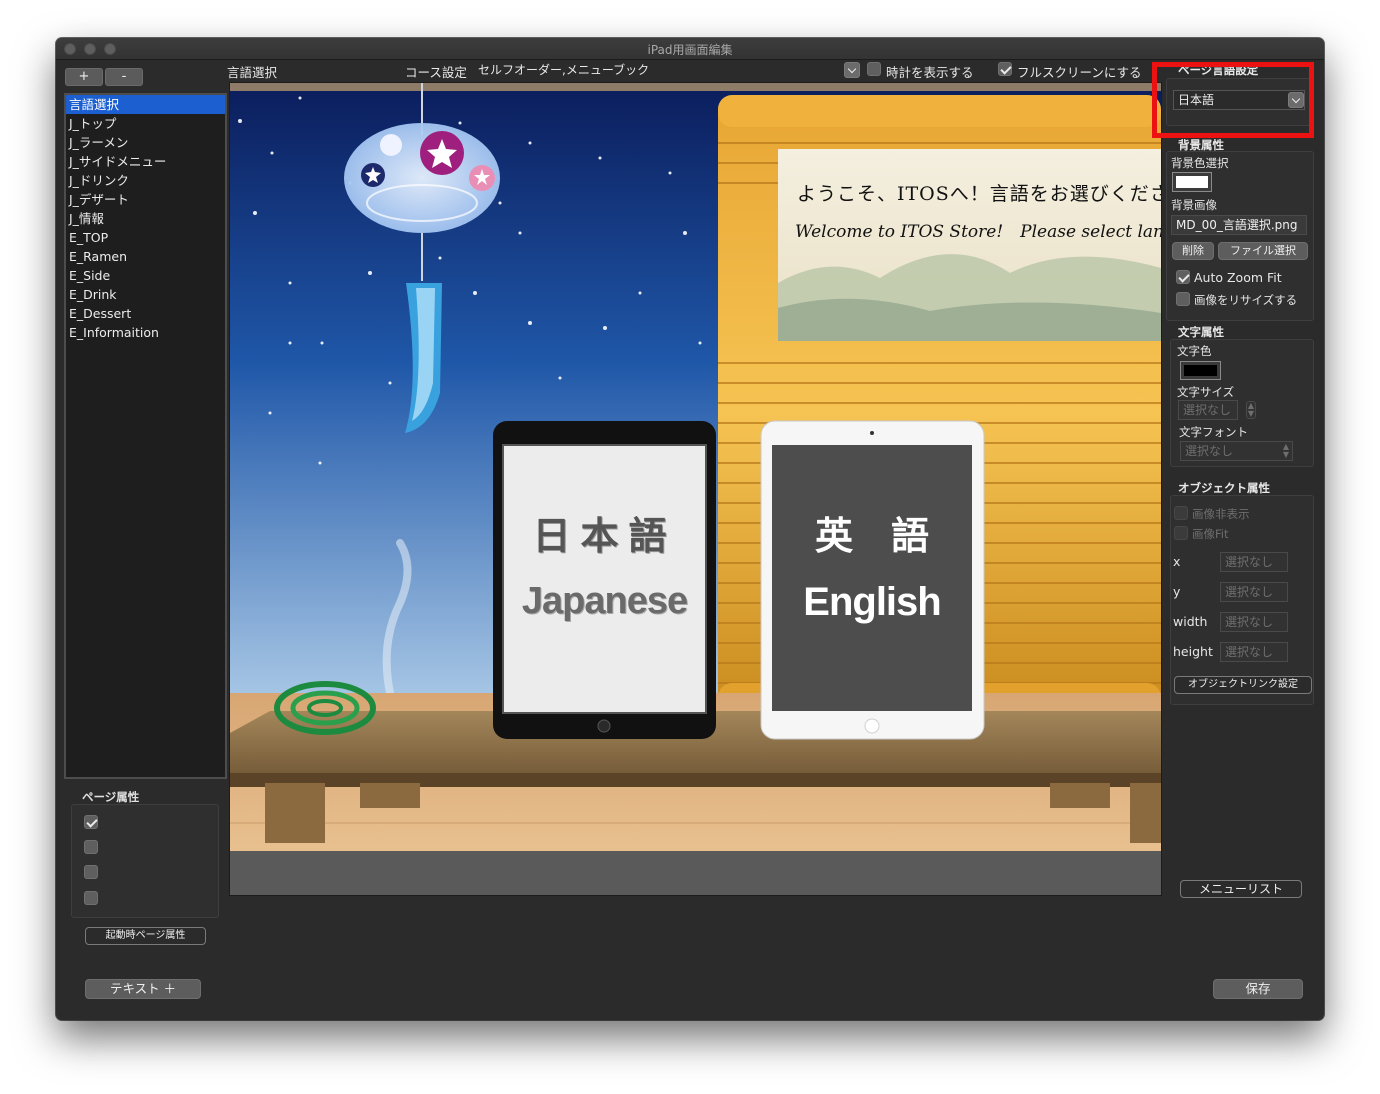 This screenshot has width=1380, height=1094. What do you see at coordinates (252, 72) in the screenshot?
I see `current-page-label: 言語選択` at bounding box center [252, 72].